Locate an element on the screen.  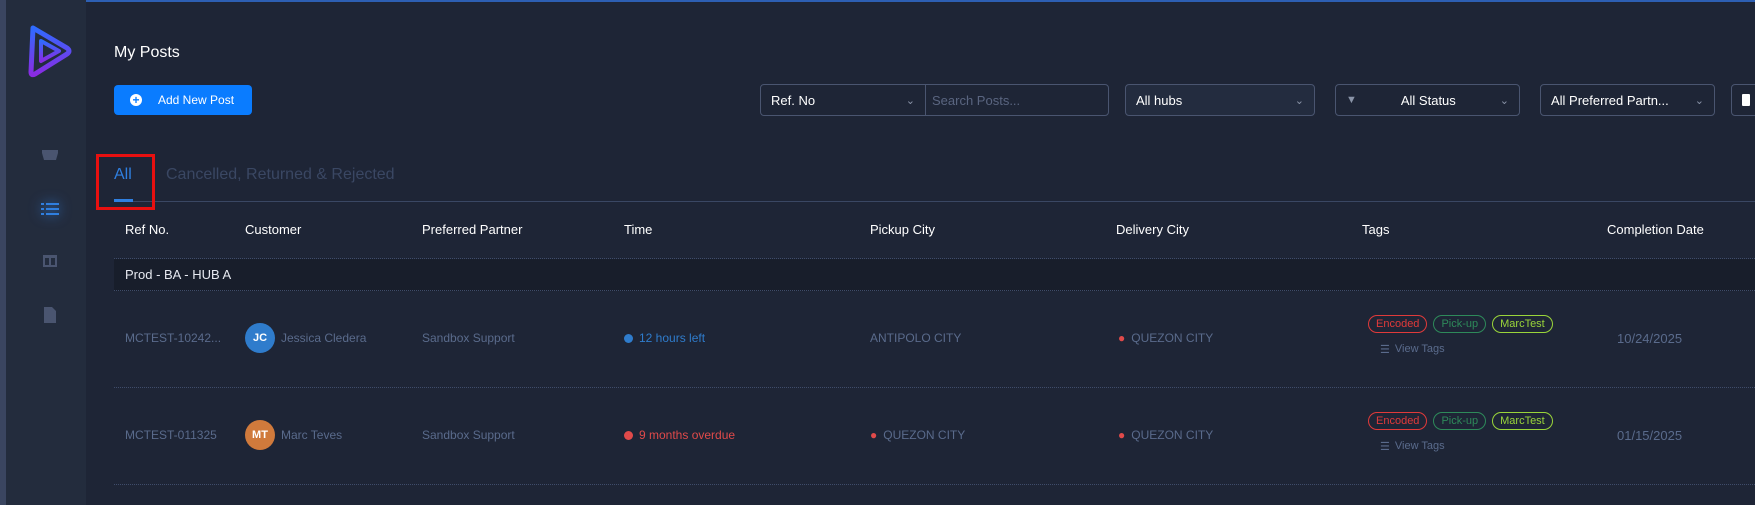
preferred-partner-select: All Preferred Partn... ⌄ is located at coordinates (1627, 100).